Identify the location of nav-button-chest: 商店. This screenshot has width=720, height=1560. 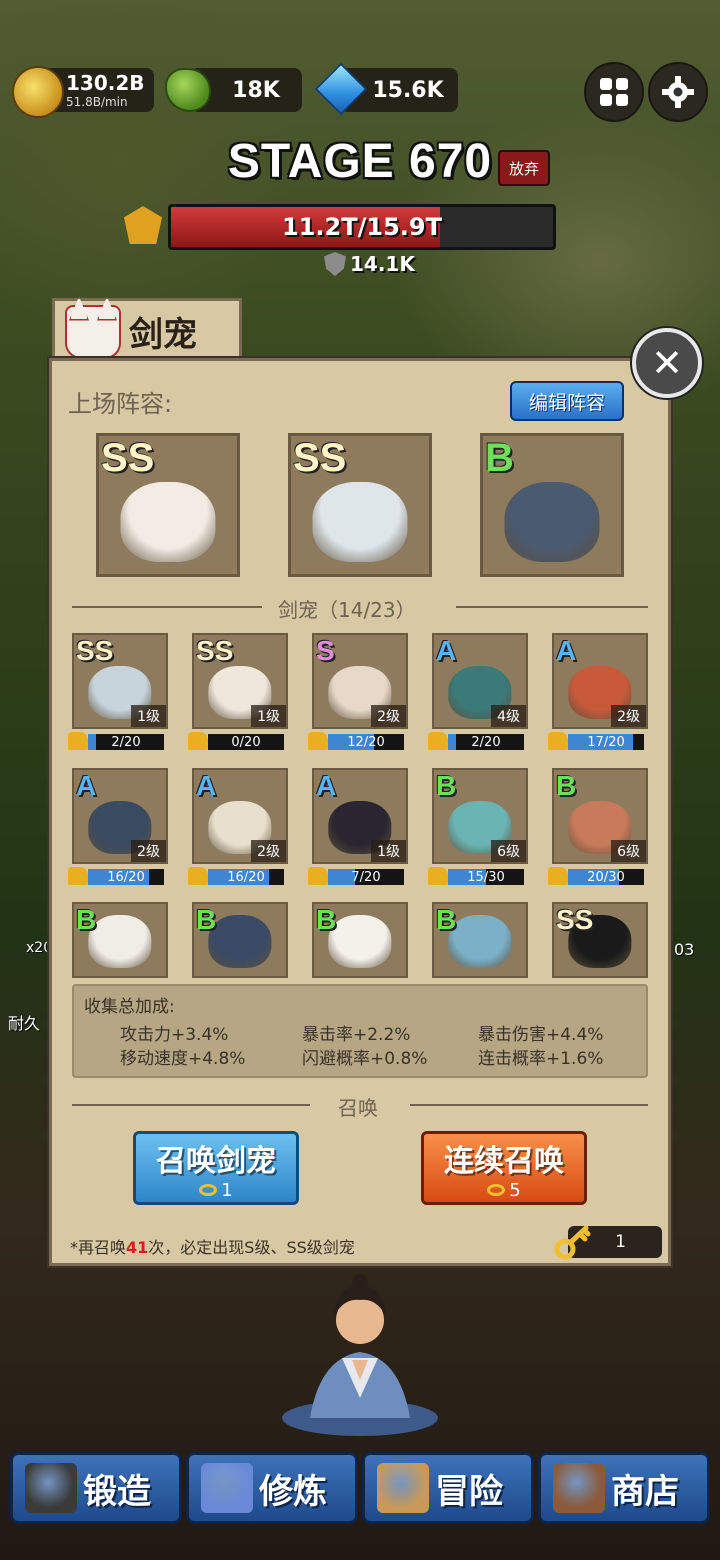
(624, 1488).